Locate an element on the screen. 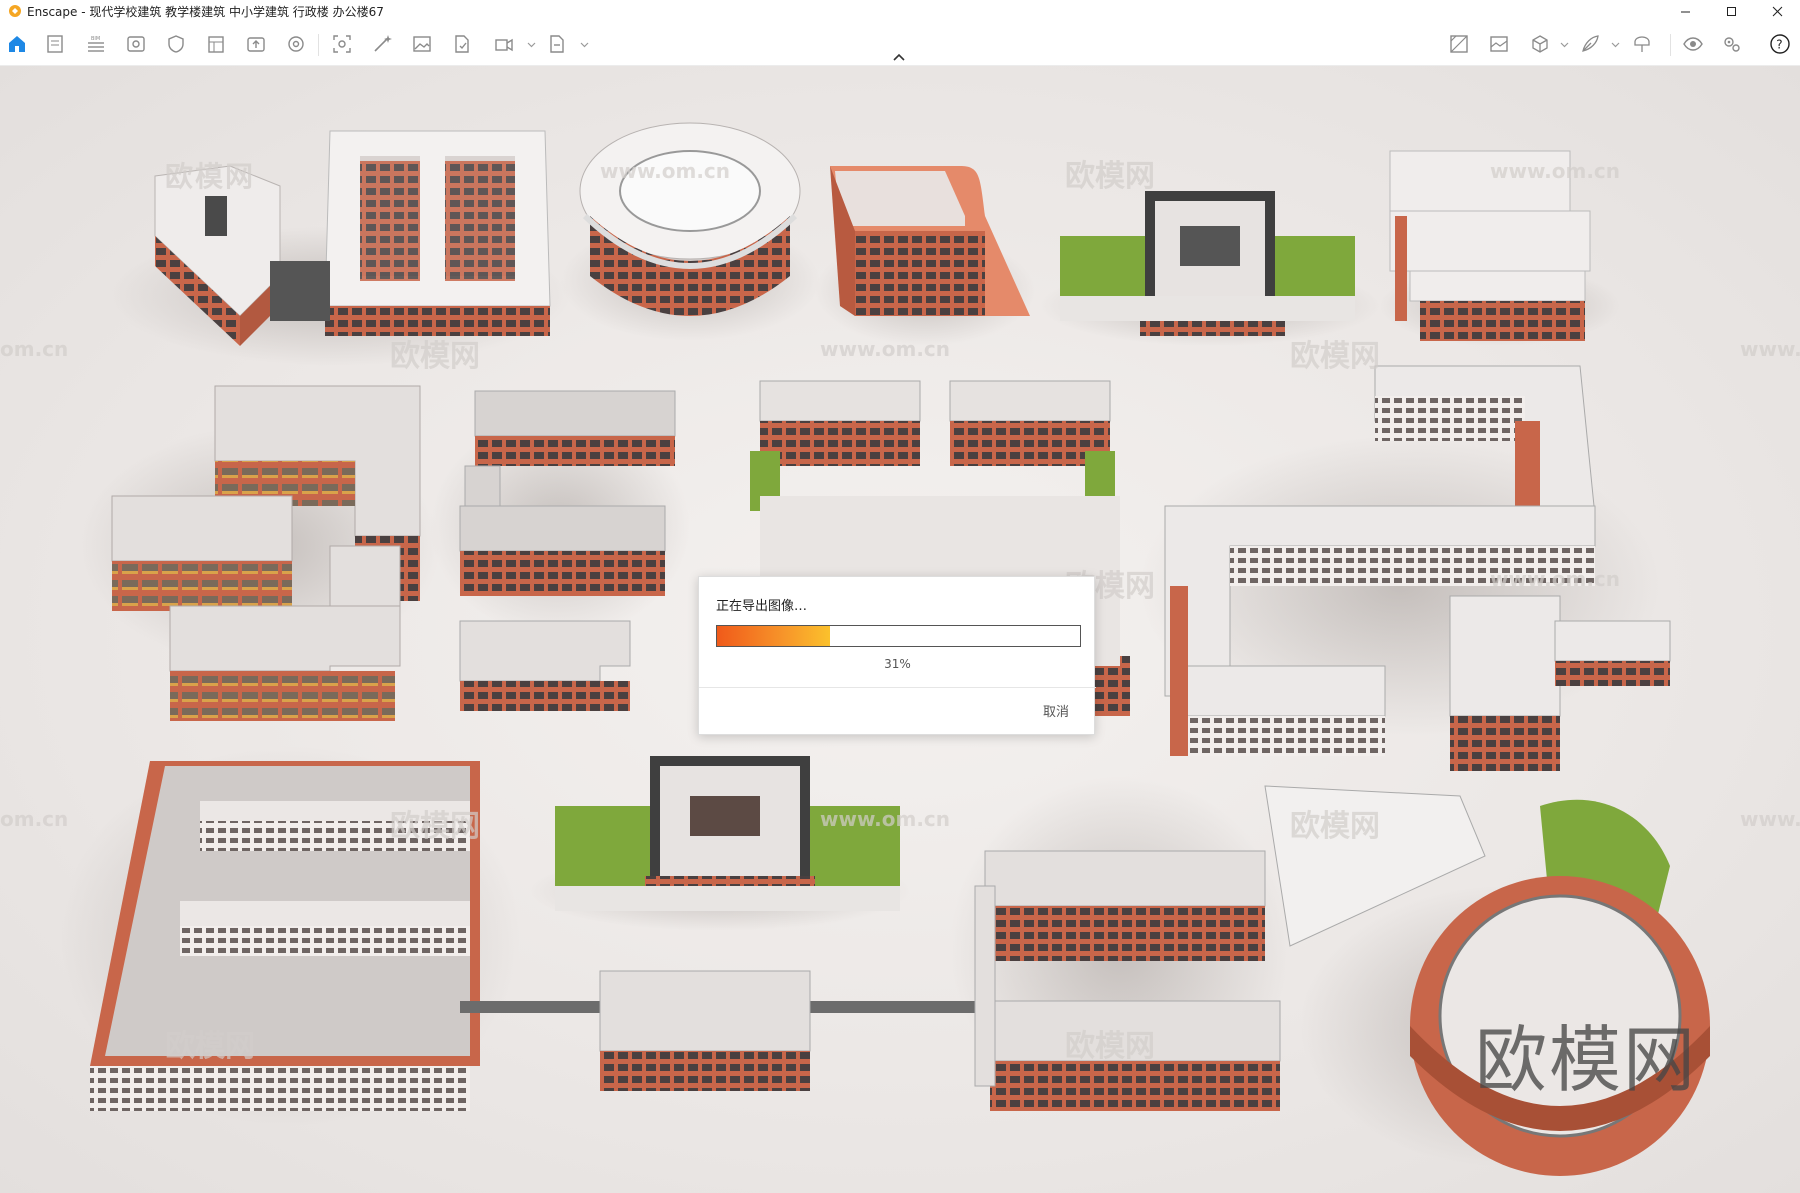 Image resolution: width=1800 pixels, height=1193 pixels. panorama-button is located at coordinates (1499, 44).